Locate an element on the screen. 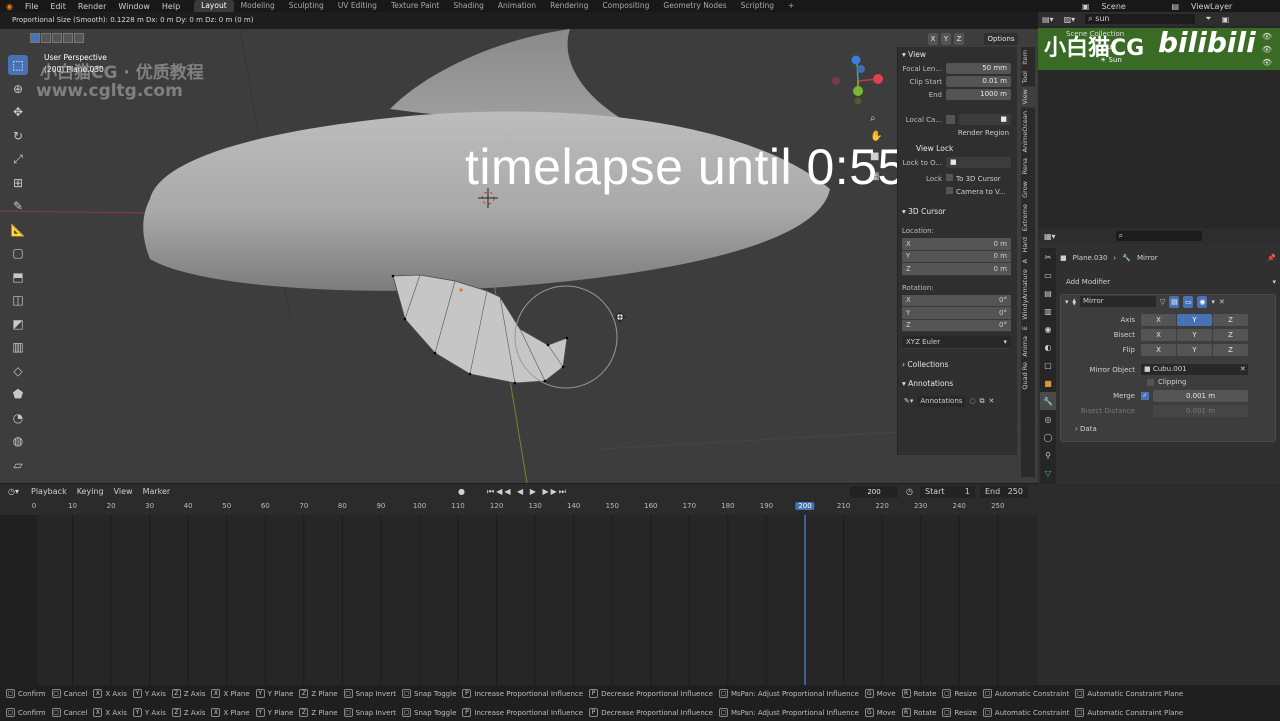 This screenshot has height=721, width=1280. tab-hard: Hard is located at coordinates (1028, 245).